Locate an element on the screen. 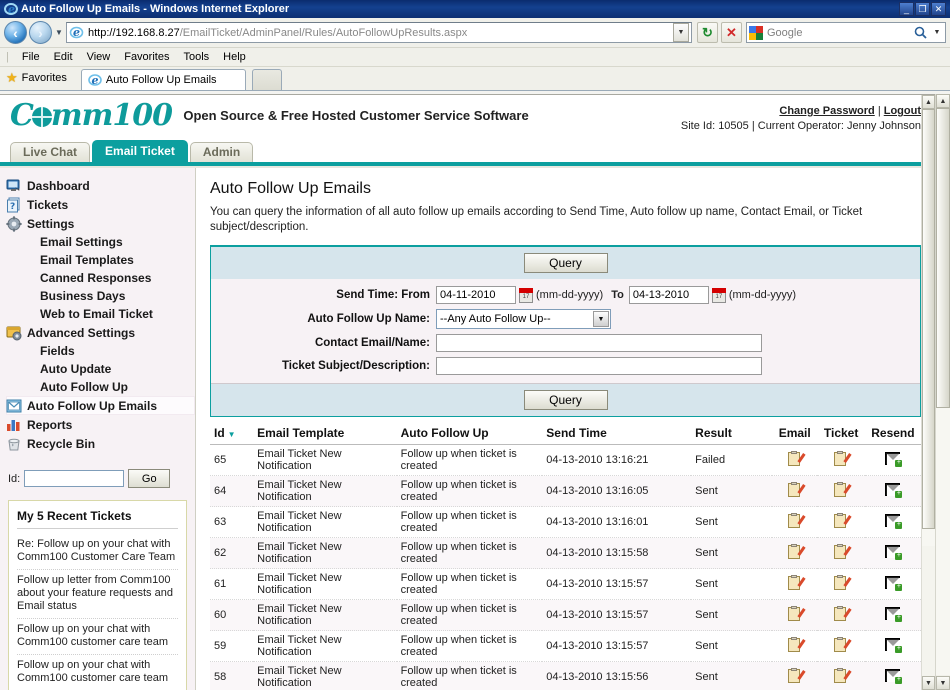  sidebar-item-settings: Settings is located at coordinates (100, 223).